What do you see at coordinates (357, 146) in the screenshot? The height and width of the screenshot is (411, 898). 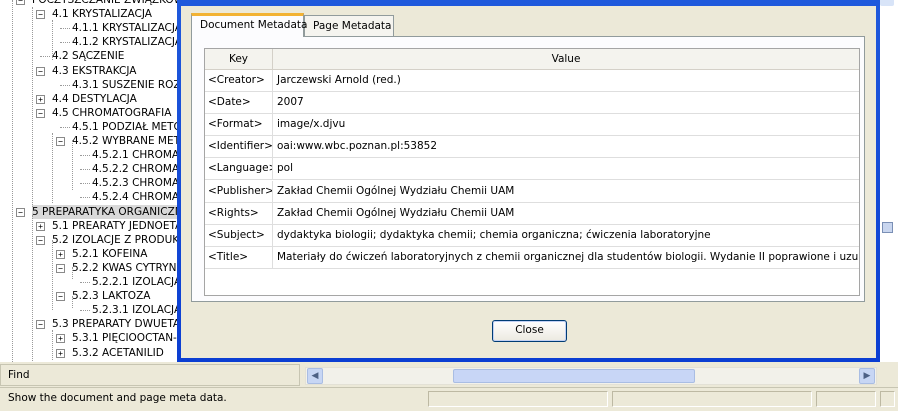 I see `value-cell: oai:www.wbc.poznan.pl:53852` at bounding box center [357, 146].